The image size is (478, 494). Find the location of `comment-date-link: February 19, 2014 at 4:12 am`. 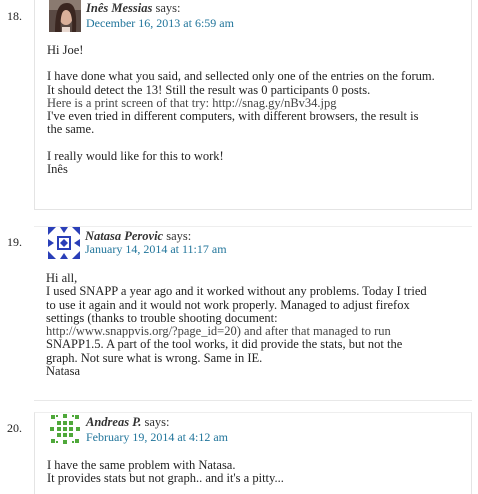

comment-date-link: February 19, 2014 at 4:12 am is located at coordinates (157, 437).